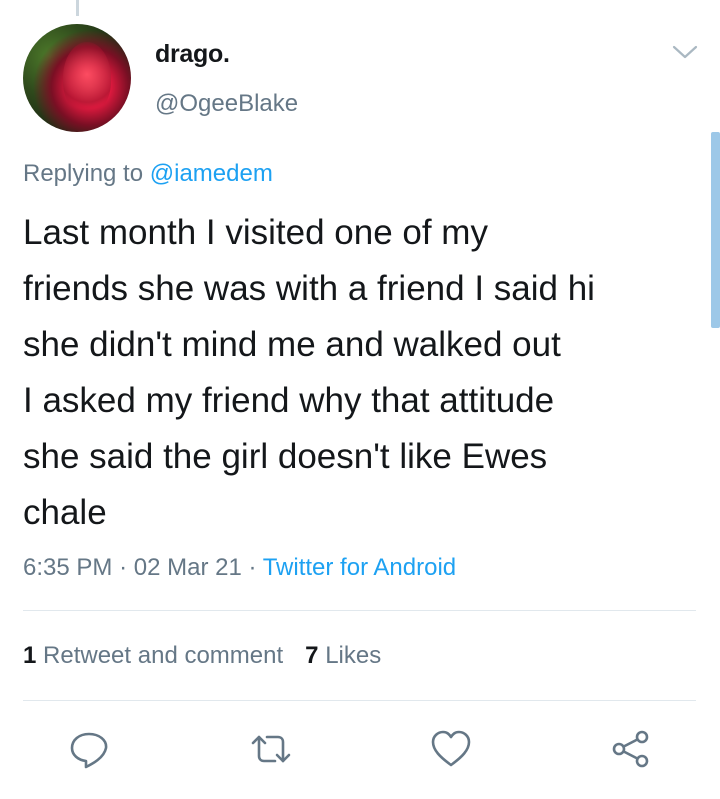 The width and height of the screenshot is (720, 799). Describe the element at coordinates (77, 8) in the screenshot. I see `thread-connector-line` at that location.